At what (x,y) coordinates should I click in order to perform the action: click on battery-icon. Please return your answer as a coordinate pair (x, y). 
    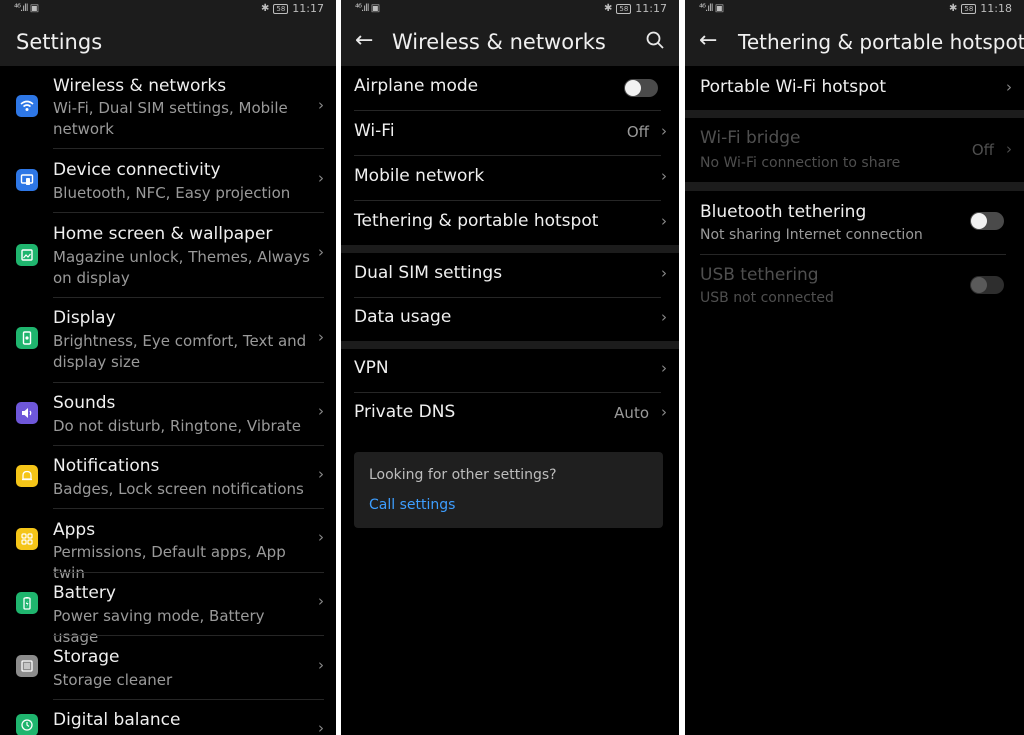
    Looking at the image, I should click on (27, 603).